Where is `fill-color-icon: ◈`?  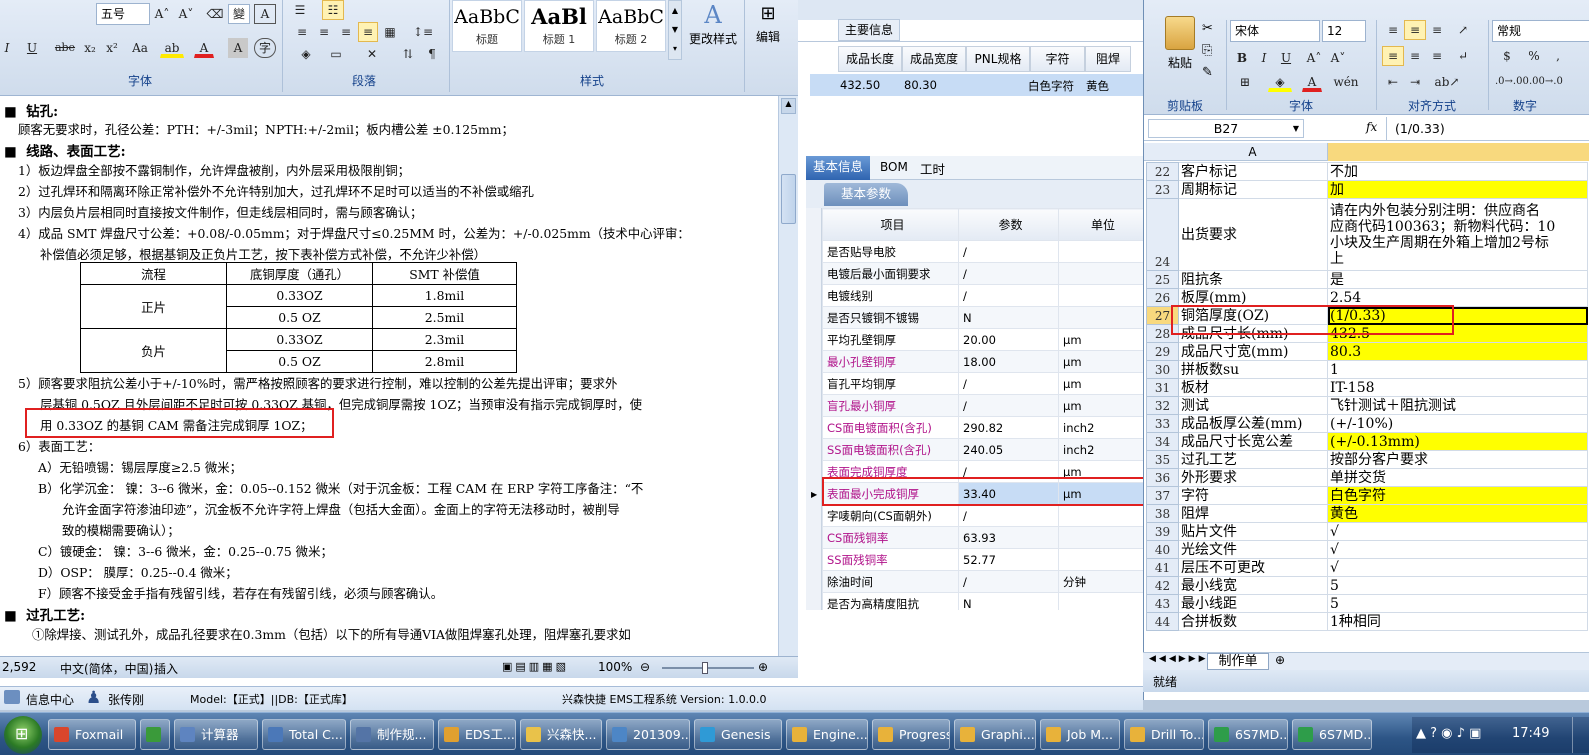
fill-color-icon: ◈ is located at coordinates (1280, 82).